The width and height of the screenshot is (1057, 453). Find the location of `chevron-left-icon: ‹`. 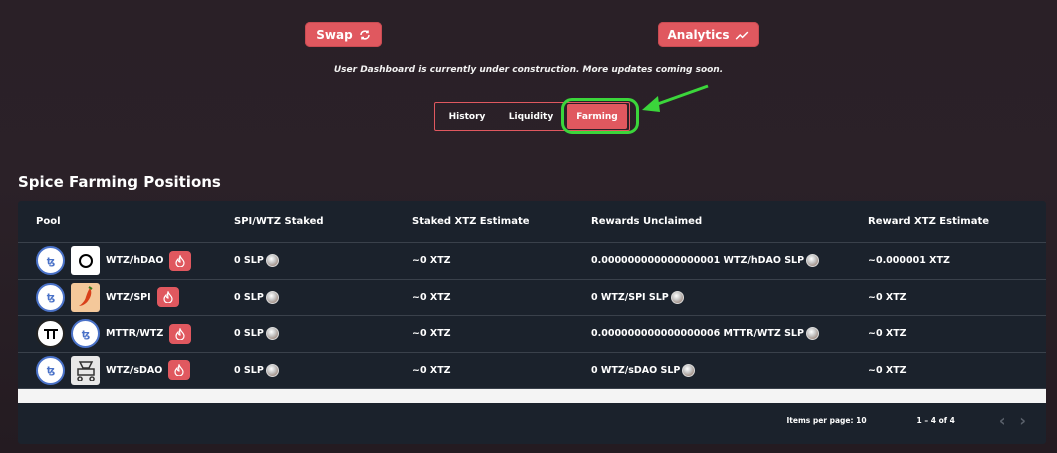

chevron-left-icon: ‹ is located at coordinates (1002, 420).